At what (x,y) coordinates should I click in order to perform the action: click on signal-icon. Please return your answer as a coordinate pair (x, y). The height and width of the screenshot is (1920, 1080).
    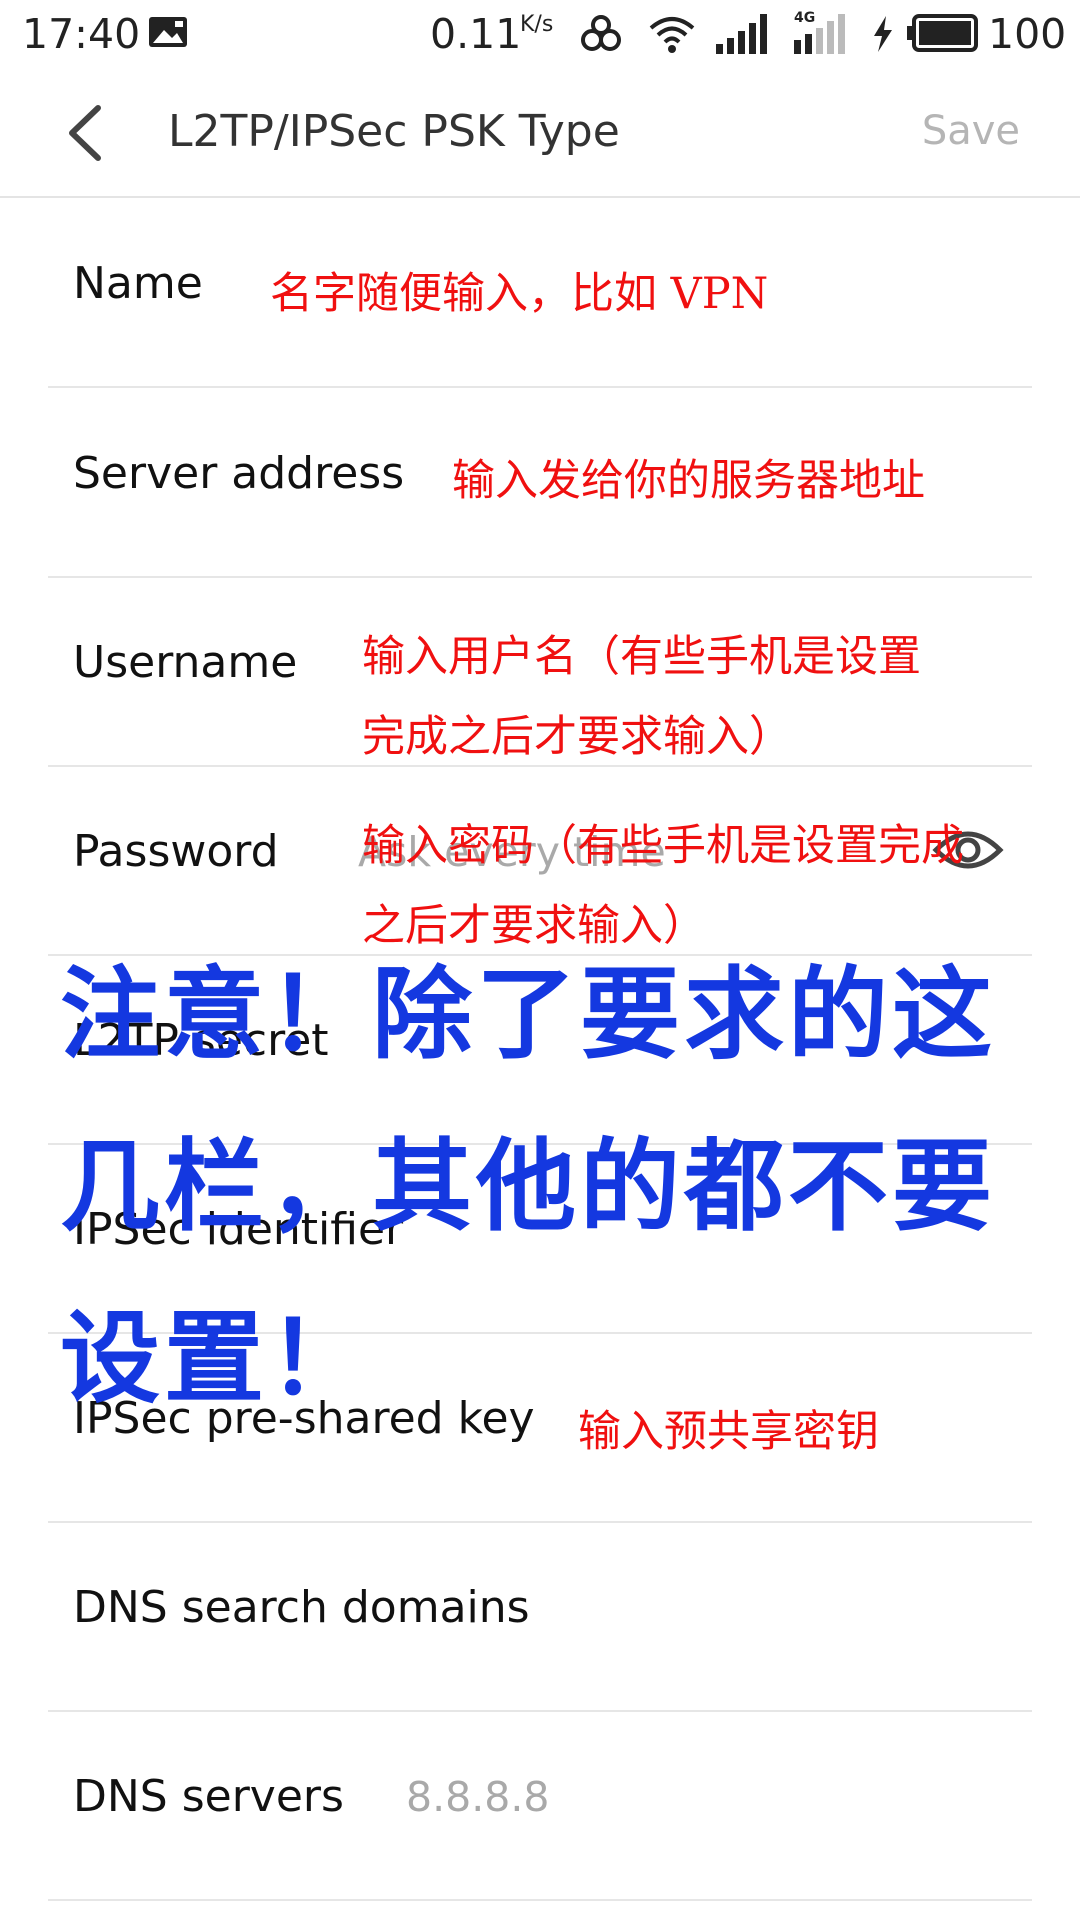
    Looking at the image, I should click on (741, 34).